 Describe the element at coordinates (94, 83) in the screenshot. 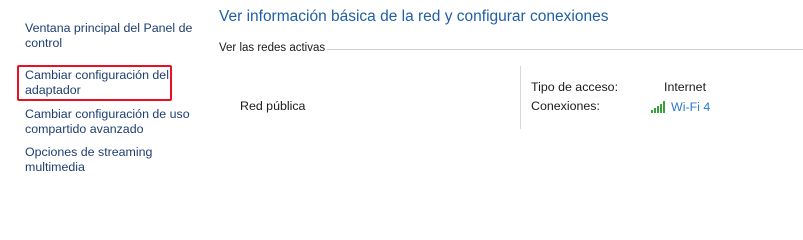

I see `highlight-box` at that location.